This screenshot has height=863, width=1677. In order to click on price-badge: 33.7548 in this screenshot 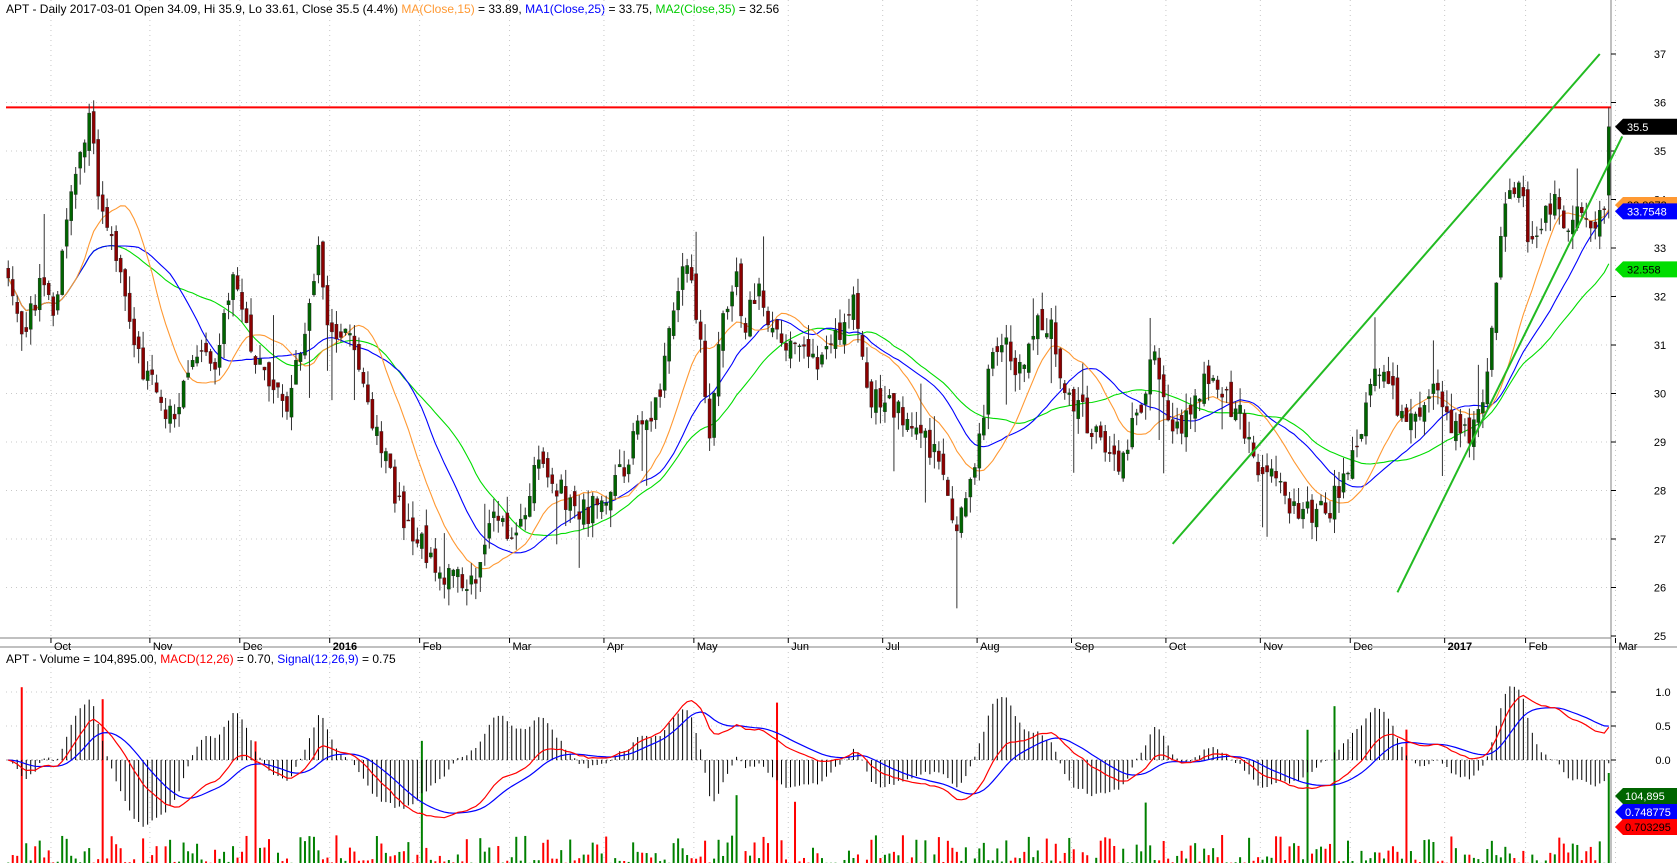, I will do `click(1646, 211)`.